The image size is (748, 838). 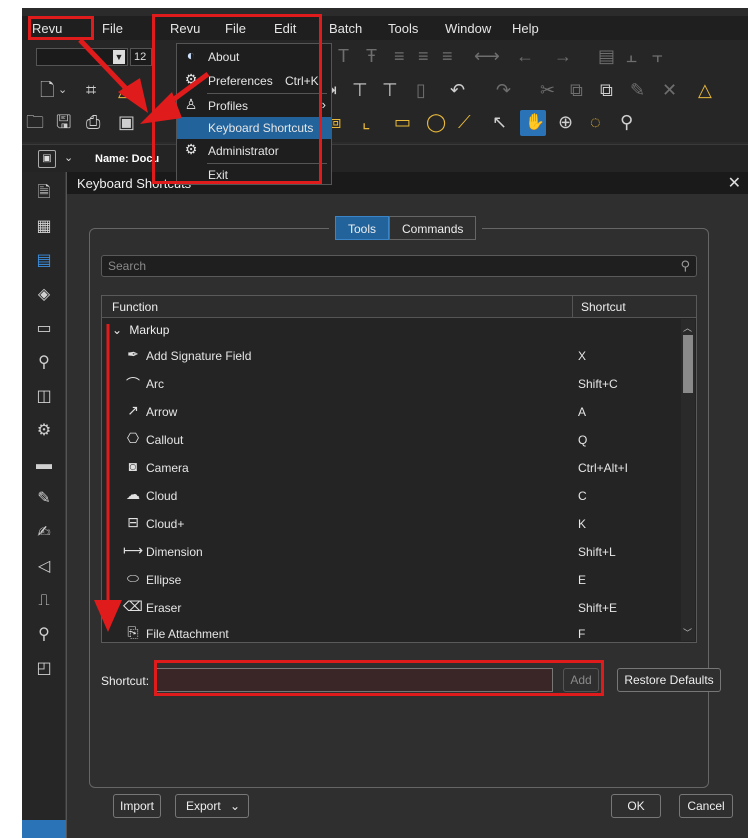 I want to click on annotation-arrow-revu, so click(x=113, y=75).